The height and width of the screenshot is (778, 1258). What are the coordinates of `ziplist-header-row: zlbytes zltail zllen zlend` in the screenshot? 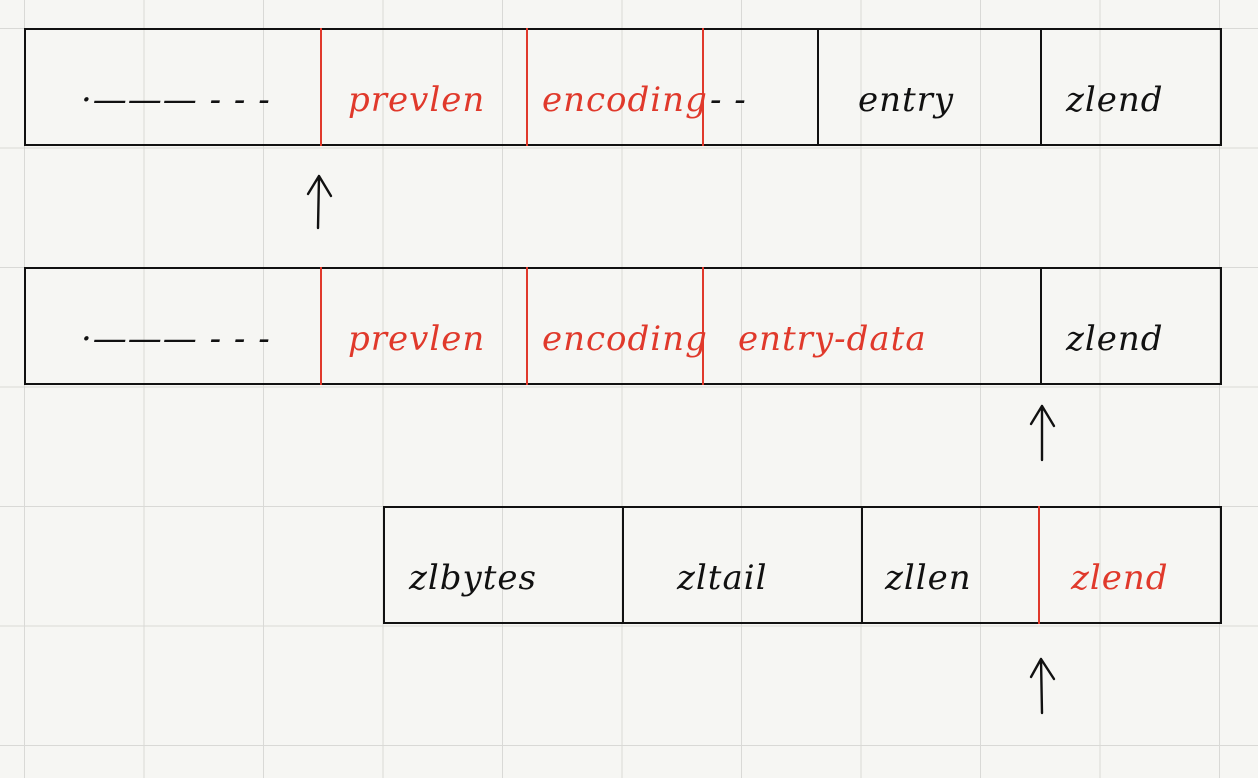 It's located at (802, 565).